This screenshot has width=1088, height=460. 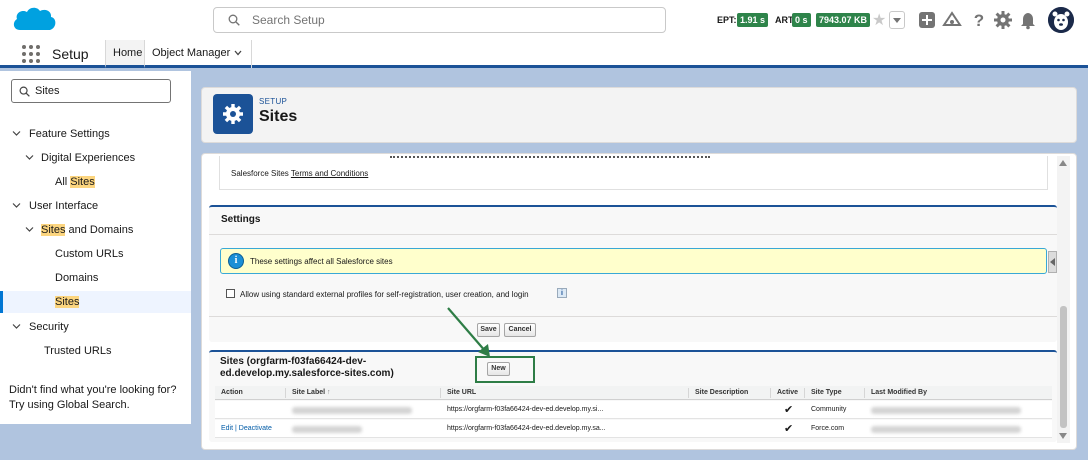 What do you see at coordinates (927, 20) in the screenshot?
I see `global-actions-add-icon` at bounding box center [927, 20].